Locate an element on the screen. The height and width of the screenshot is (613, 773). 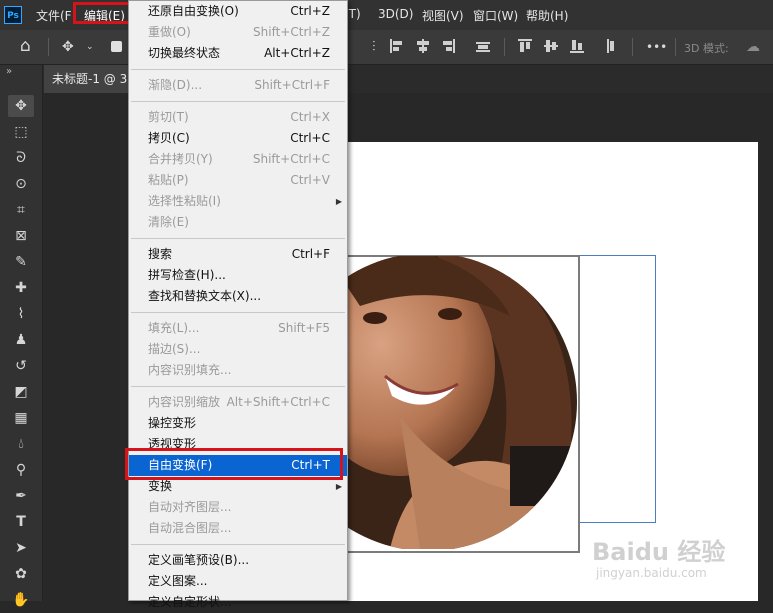
distribute-icon is located at coordinates (483, 46).